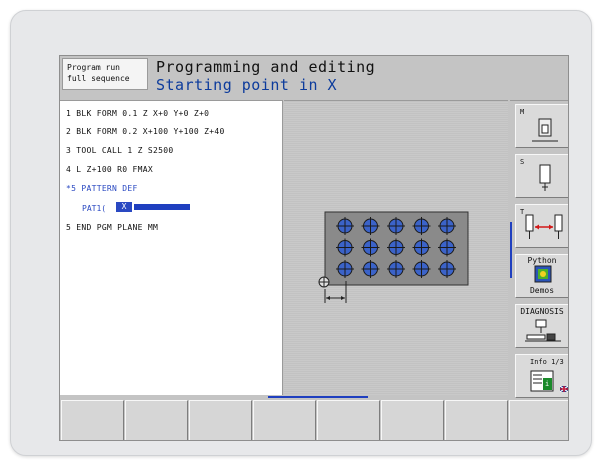 This screenshot has width=602, height=466. Describe the element at coordinates (564, 389) in the screenshot. I see `language-flag-icon` at that location.